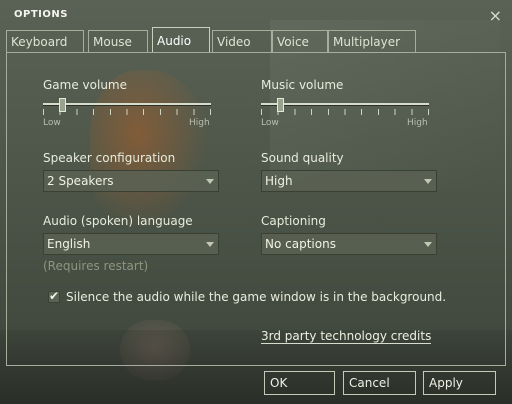 The width and height of the screenshot is (512, 404). Describe the element at coordinates (417, 123) in the screenshot. I see `music-volume-high-label: High` at that location.